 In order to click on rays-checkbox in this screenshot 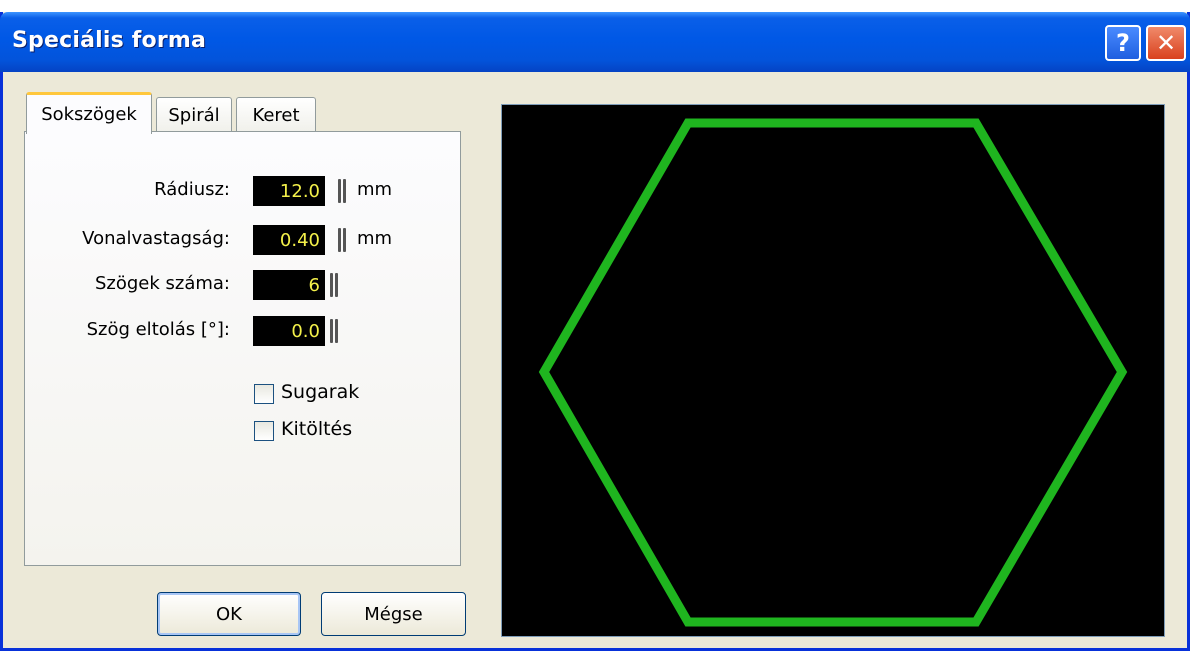, I will do `click(264, 394)`.